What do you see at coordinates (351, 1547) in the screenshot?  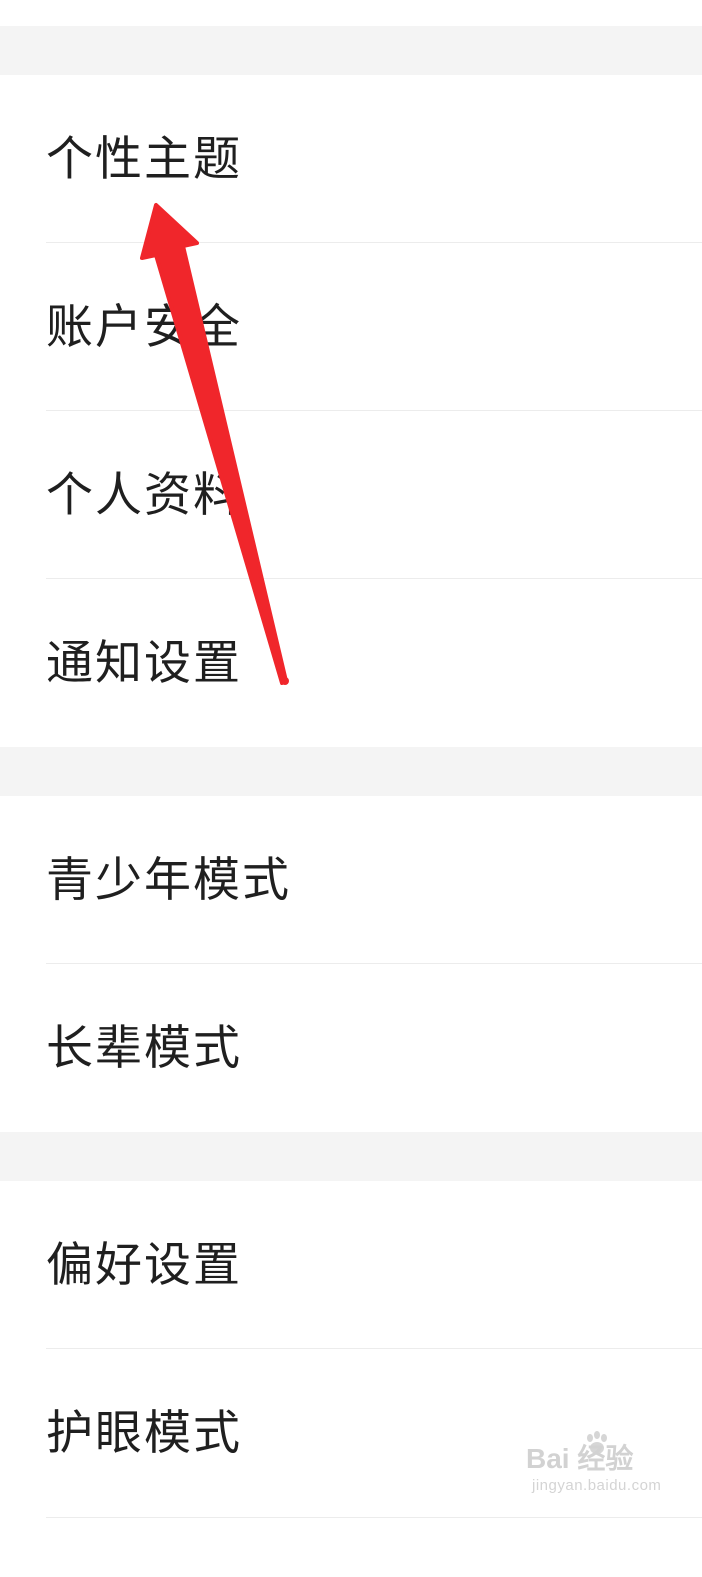 I see `bottom-spacer` at bounding box center [351, 1547].